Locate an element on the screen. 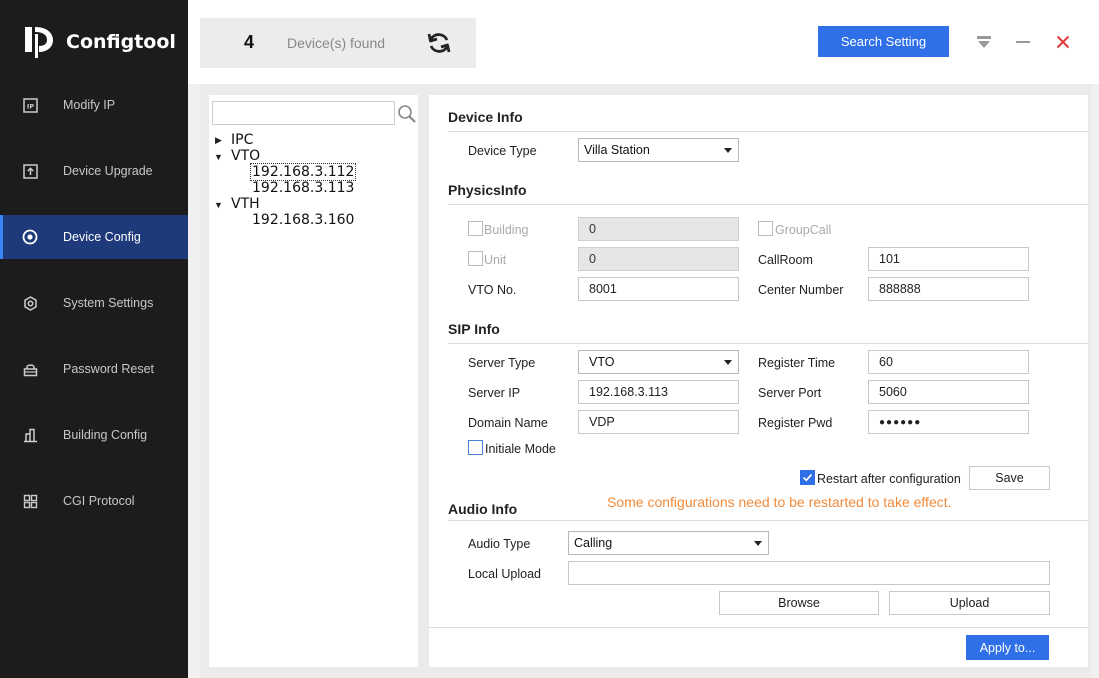  tree-search-input is located at coordinates (303, 113).